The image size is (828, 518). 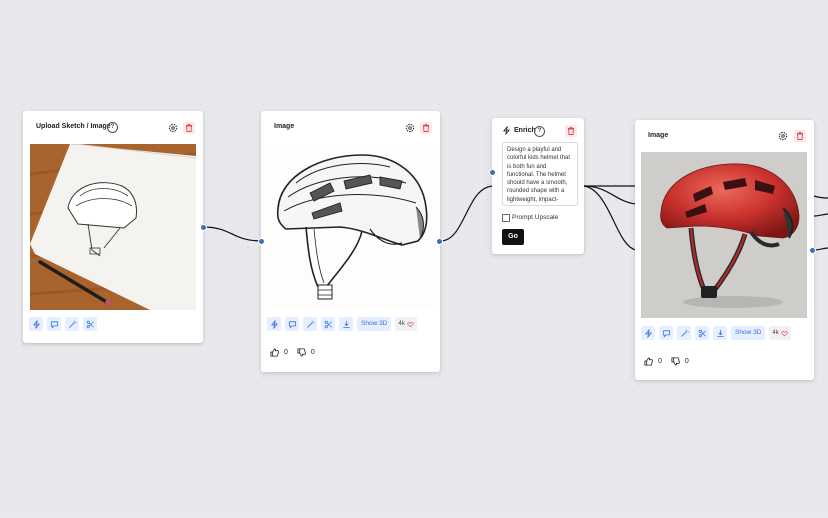 What do you see at coordinates (63, 325) in the screenshot?
I see `node-toolbar` at bounding box center [63, 325].